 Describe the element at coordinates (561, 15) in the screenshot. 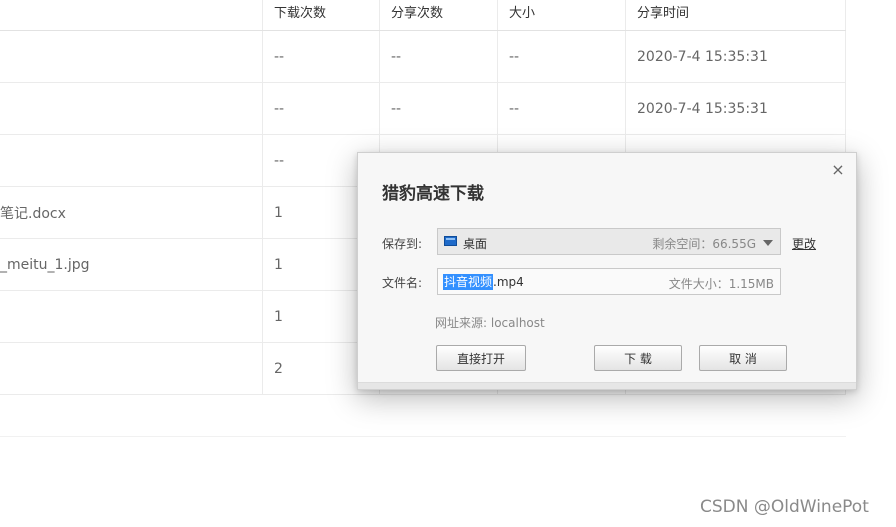

I see `header-size: 大小` at that location.